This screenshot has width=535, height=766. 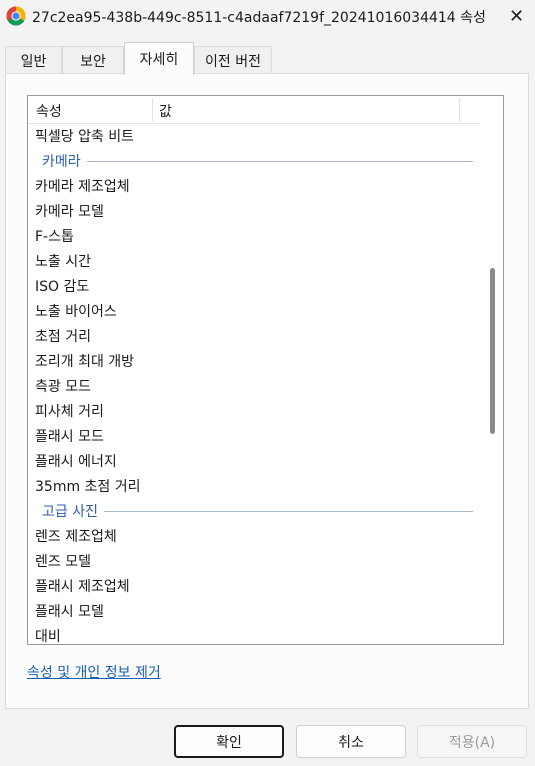 What do you see at coordinates (48, 635) in the screenshot?
I see `property-row: 대비` at bounding box center [48, 635].